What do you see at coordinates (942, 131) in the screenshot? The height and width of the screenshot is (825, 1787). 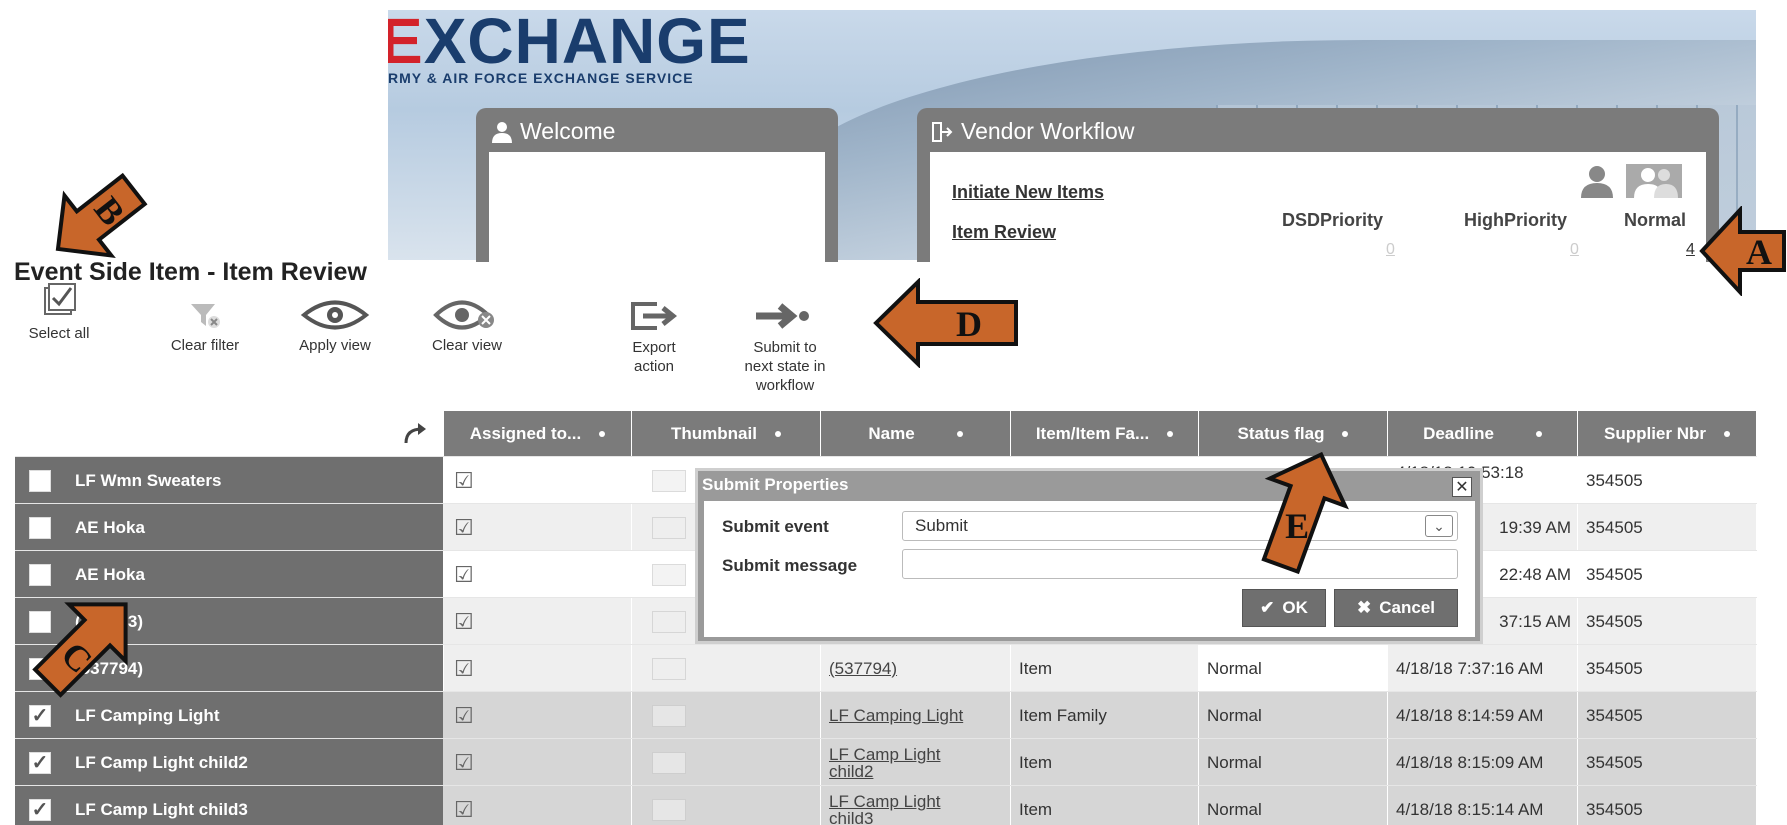 I see `workflow-icon` at bounding box center [942, 131].